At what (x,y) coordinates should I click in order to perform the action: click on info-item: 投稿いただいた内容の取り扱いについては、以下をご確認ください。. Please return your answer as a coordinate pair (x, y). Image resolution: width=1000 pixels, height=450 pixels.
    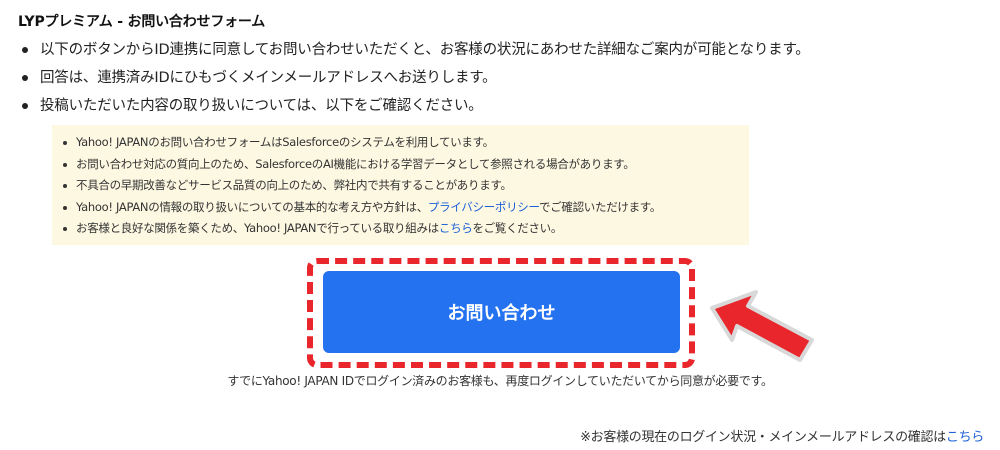
    Looking at the image, I should click on (498, 106).